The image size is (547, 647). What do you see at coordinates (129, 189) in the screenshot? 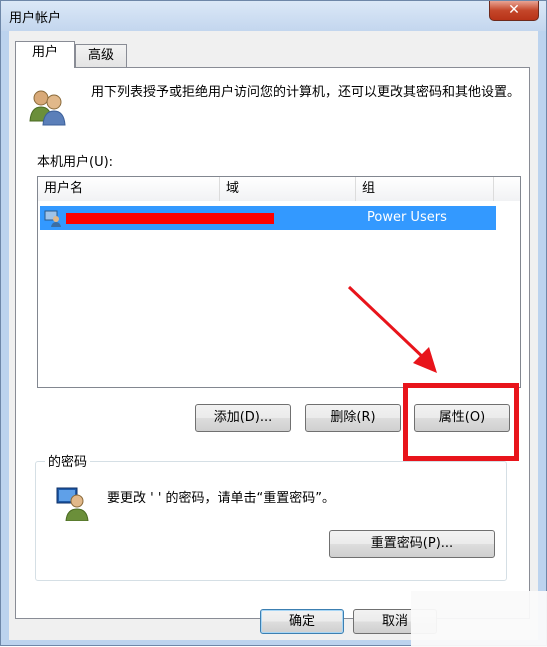
I see `column-header-username: 用户名` at bounding box center [129, 189].